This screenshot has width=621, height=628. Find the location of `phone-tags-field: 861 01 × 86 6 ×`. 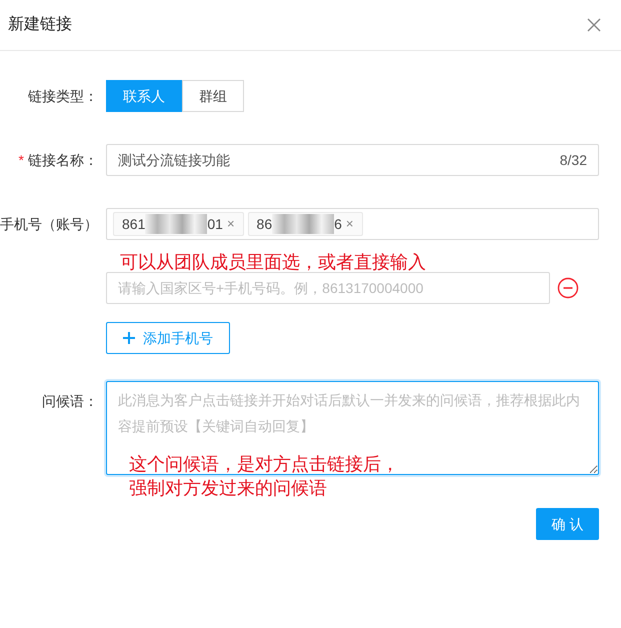

phone-tags-field: 861 01 × 86 6 × is located at coordinates (352, 224).